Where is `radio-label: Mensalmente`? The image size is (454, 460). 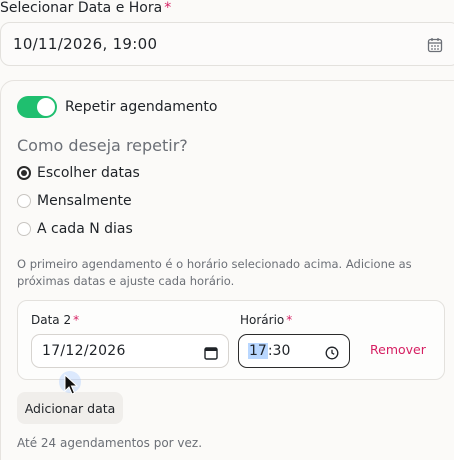 radio-label: Mensalmente is located at coordinates (84, 201).